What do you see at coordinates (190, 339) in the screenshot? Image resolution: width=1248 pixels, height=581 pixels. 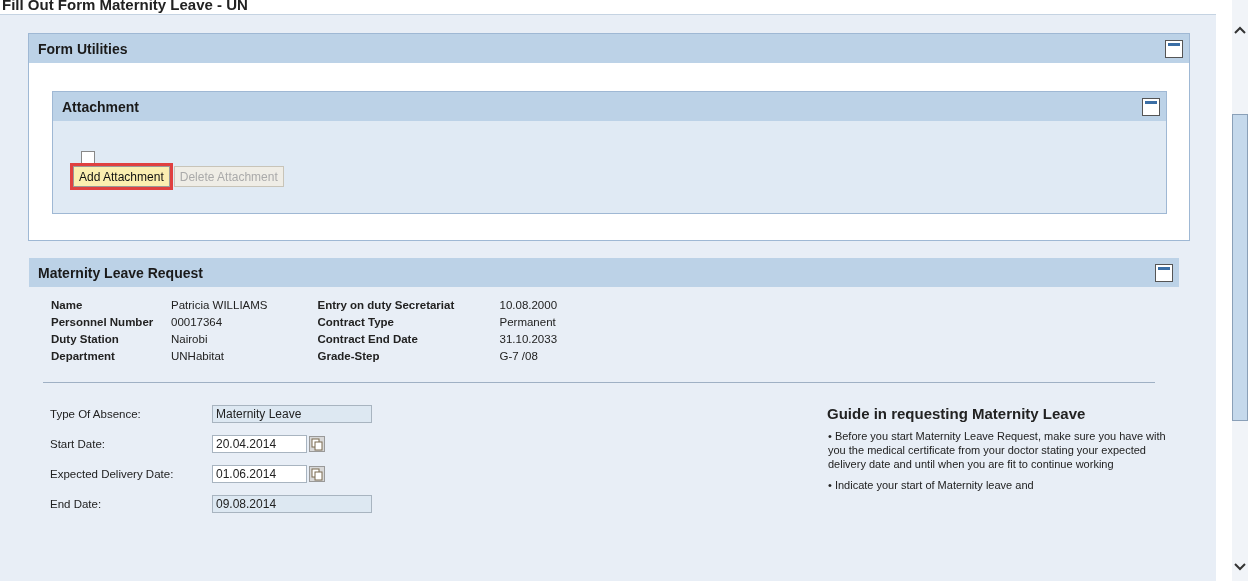 I see `info-value: Nairobi` at bounding box center [190, 339].